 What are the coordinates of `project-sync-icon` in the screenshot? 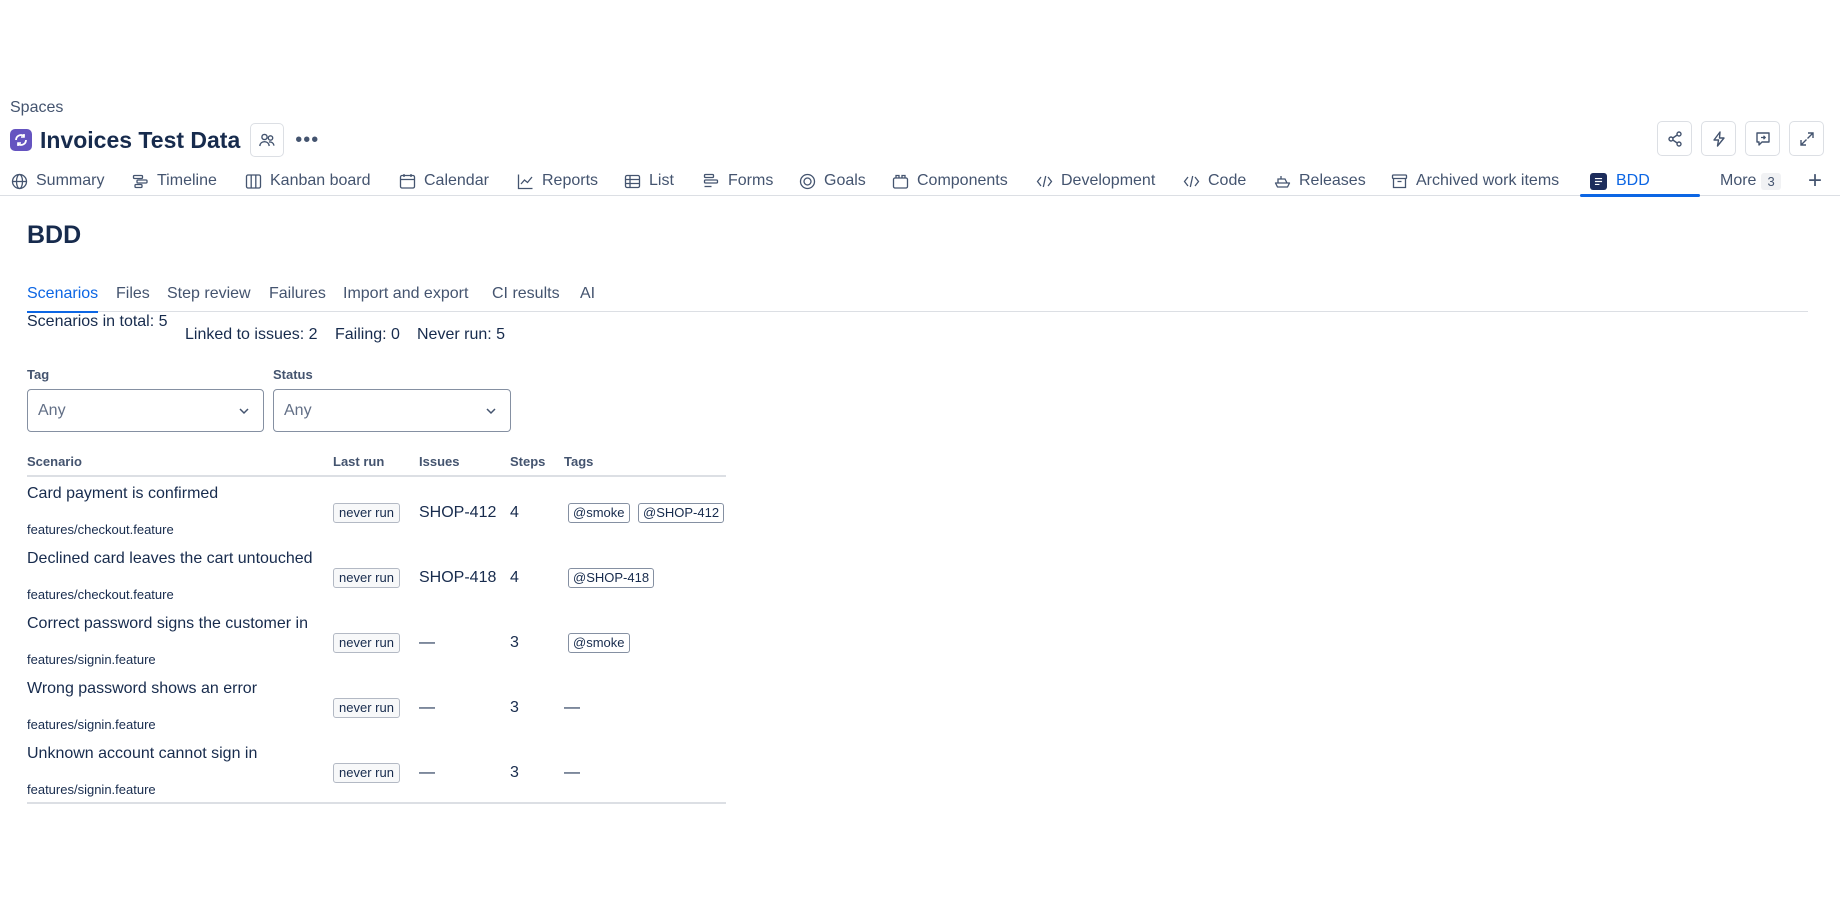 It's located at (21, 140).